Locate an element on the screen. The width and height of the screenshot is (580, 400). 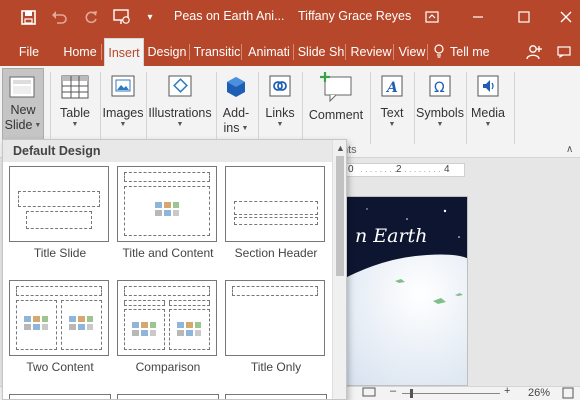
scroll-up-icon: ▲ is located at coordinates (340, 148).